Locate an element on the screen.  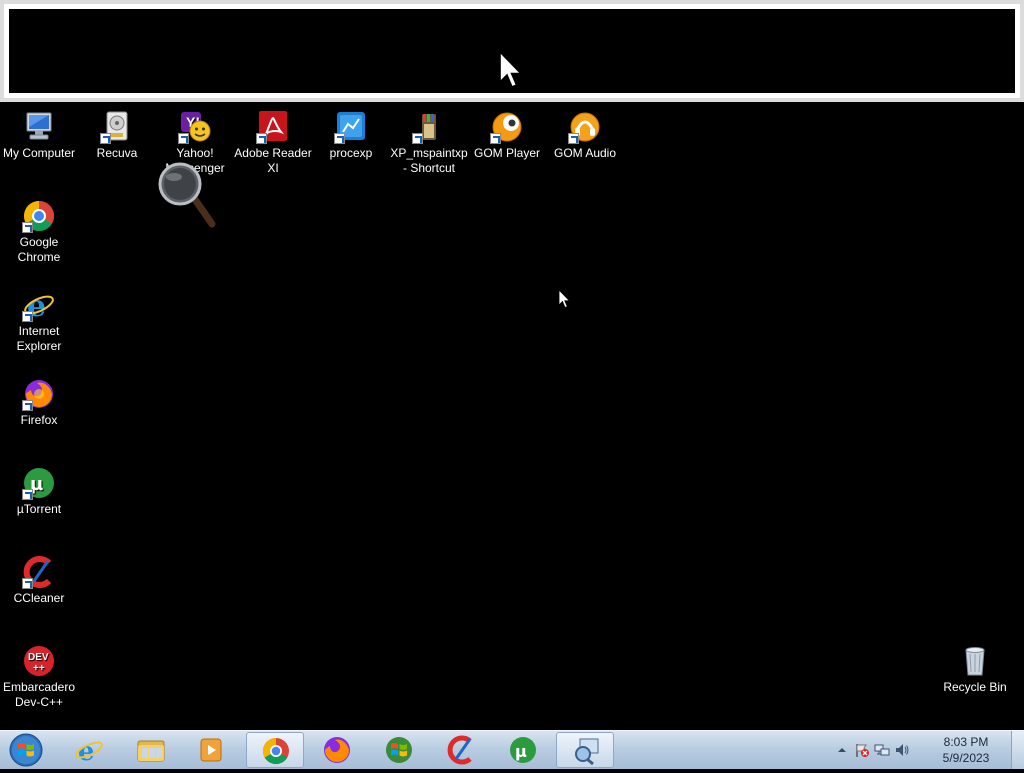
taskbar: e µ 8:03 PM 5/9/2023 is located at coordinates (512, 749).